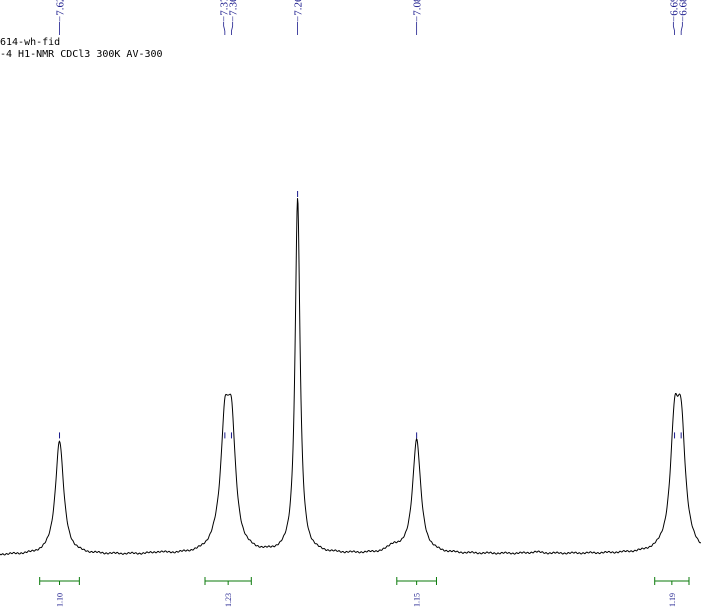 Image resolution: width=701 pixels, height=613 pixels. What do you see at coordinates (683, 11) in the screenshot?
I see `peak-label: −6.68` at bounding box center [683, 11].